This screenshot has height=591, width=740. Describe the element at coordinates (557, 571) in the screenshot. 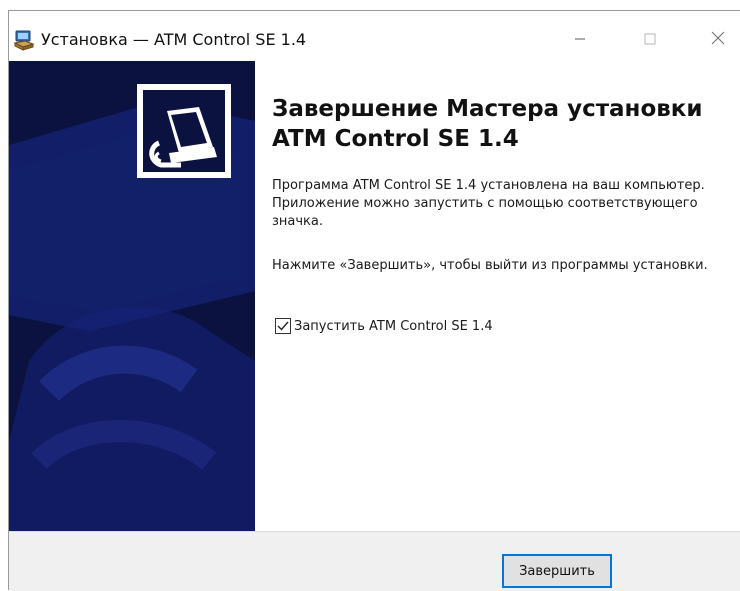

I see `finish-button: Завершить` at that location.